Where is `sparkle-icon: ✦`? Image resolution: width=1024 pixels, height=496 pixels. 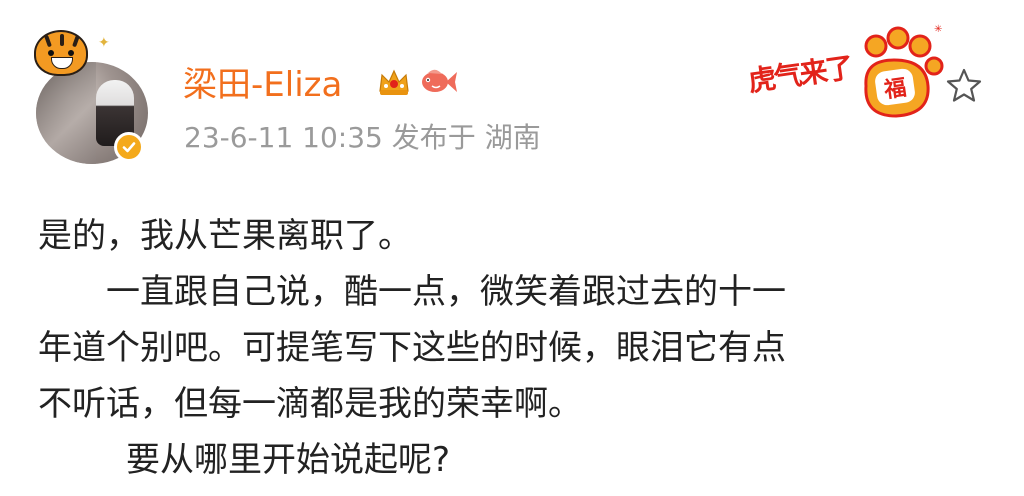
sparkle-icon: ✦ is located at coordinates (104, 43).